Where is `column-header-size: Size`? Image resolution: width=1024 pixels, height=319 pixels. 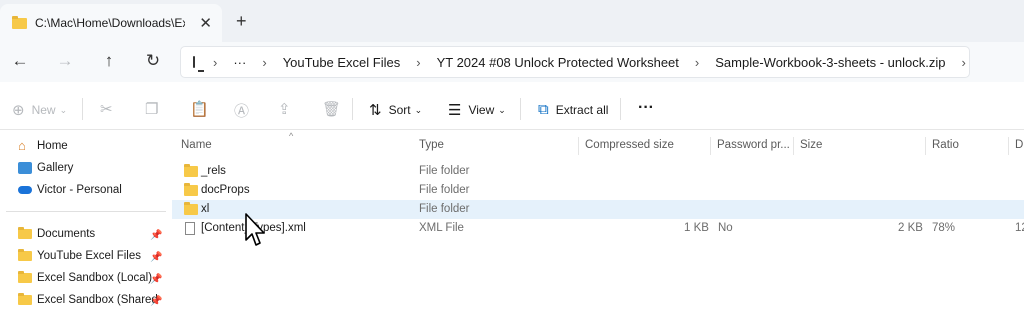 column-header-size: Size is located at coordinates (811, 145).